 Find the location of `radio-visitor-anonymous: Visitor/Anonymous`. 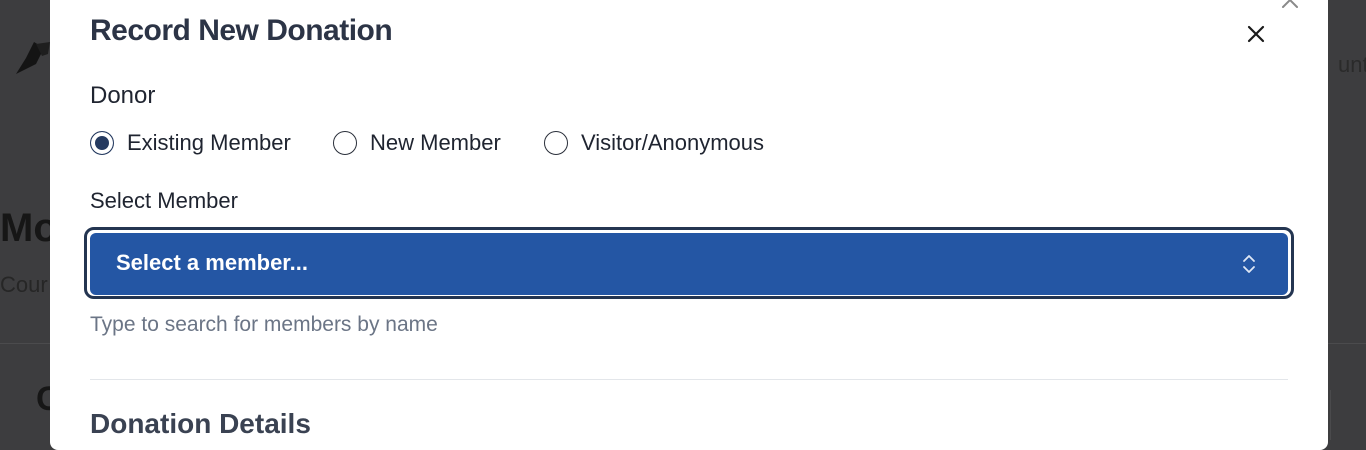

radio-visitor-anonymous: Visitor/Anonymous is located at coordinates (654, 143).